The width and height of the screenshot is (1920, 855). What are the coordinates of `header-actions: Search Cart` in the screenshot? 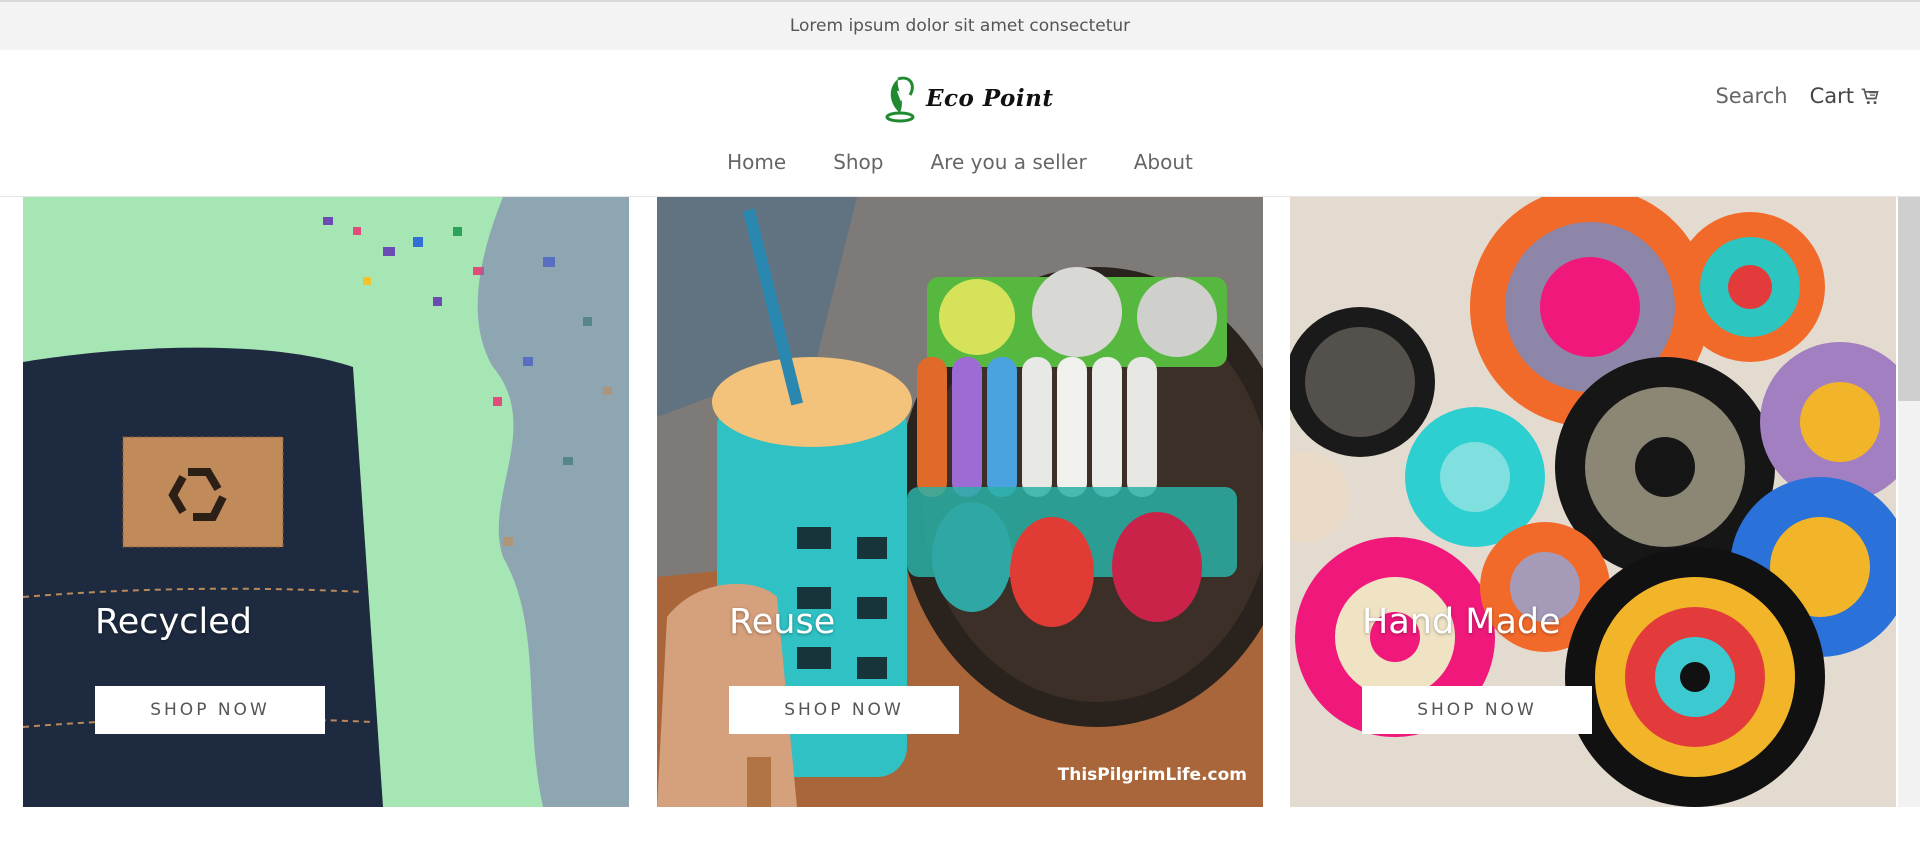 It's located at (1797, 96).